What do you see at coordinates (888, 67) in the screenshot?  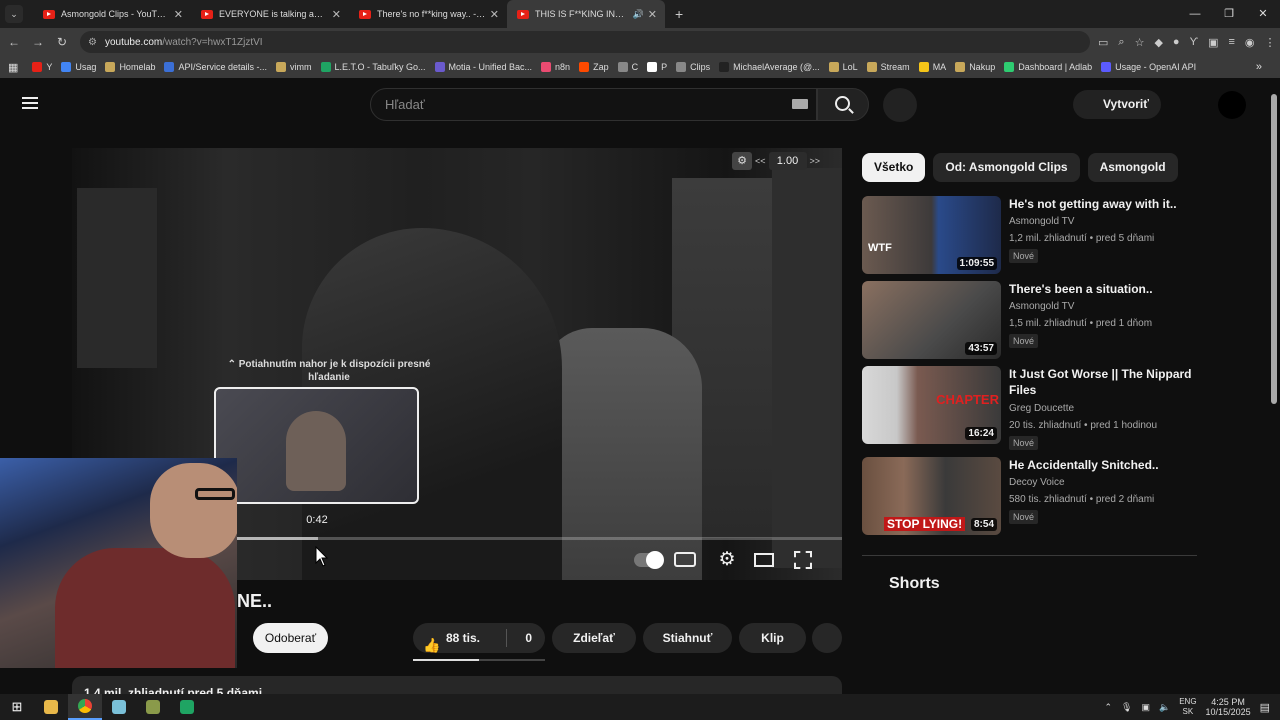 I see `bookmark-item: Stream` at bounding box center [888, 67].